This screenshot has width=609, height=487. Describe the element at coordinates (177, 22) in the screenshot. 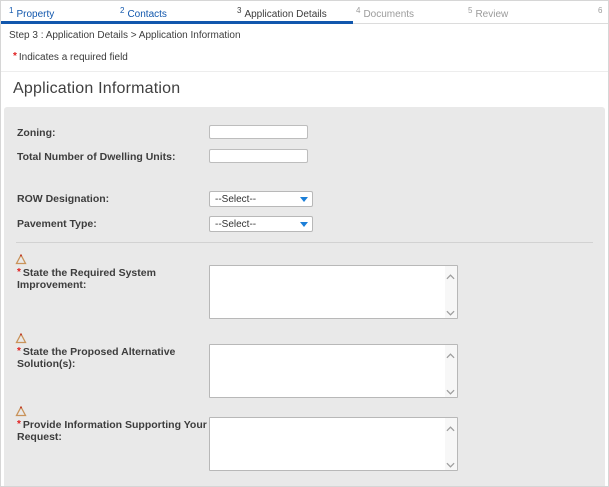

I see `step-progress-bar` at that location.